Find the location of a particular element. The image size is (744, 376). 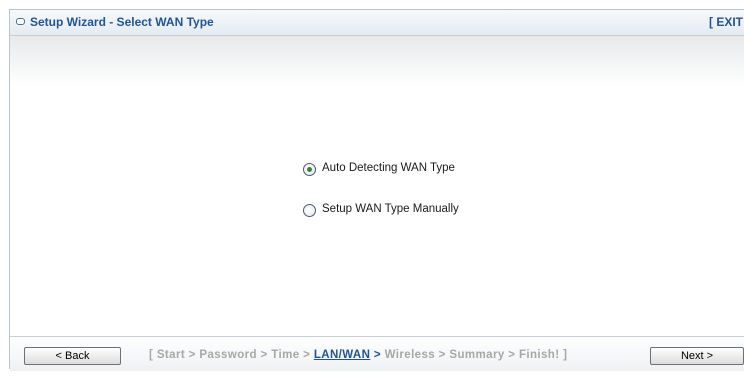

manual-setup-radio is located at coordinates (309, 210).